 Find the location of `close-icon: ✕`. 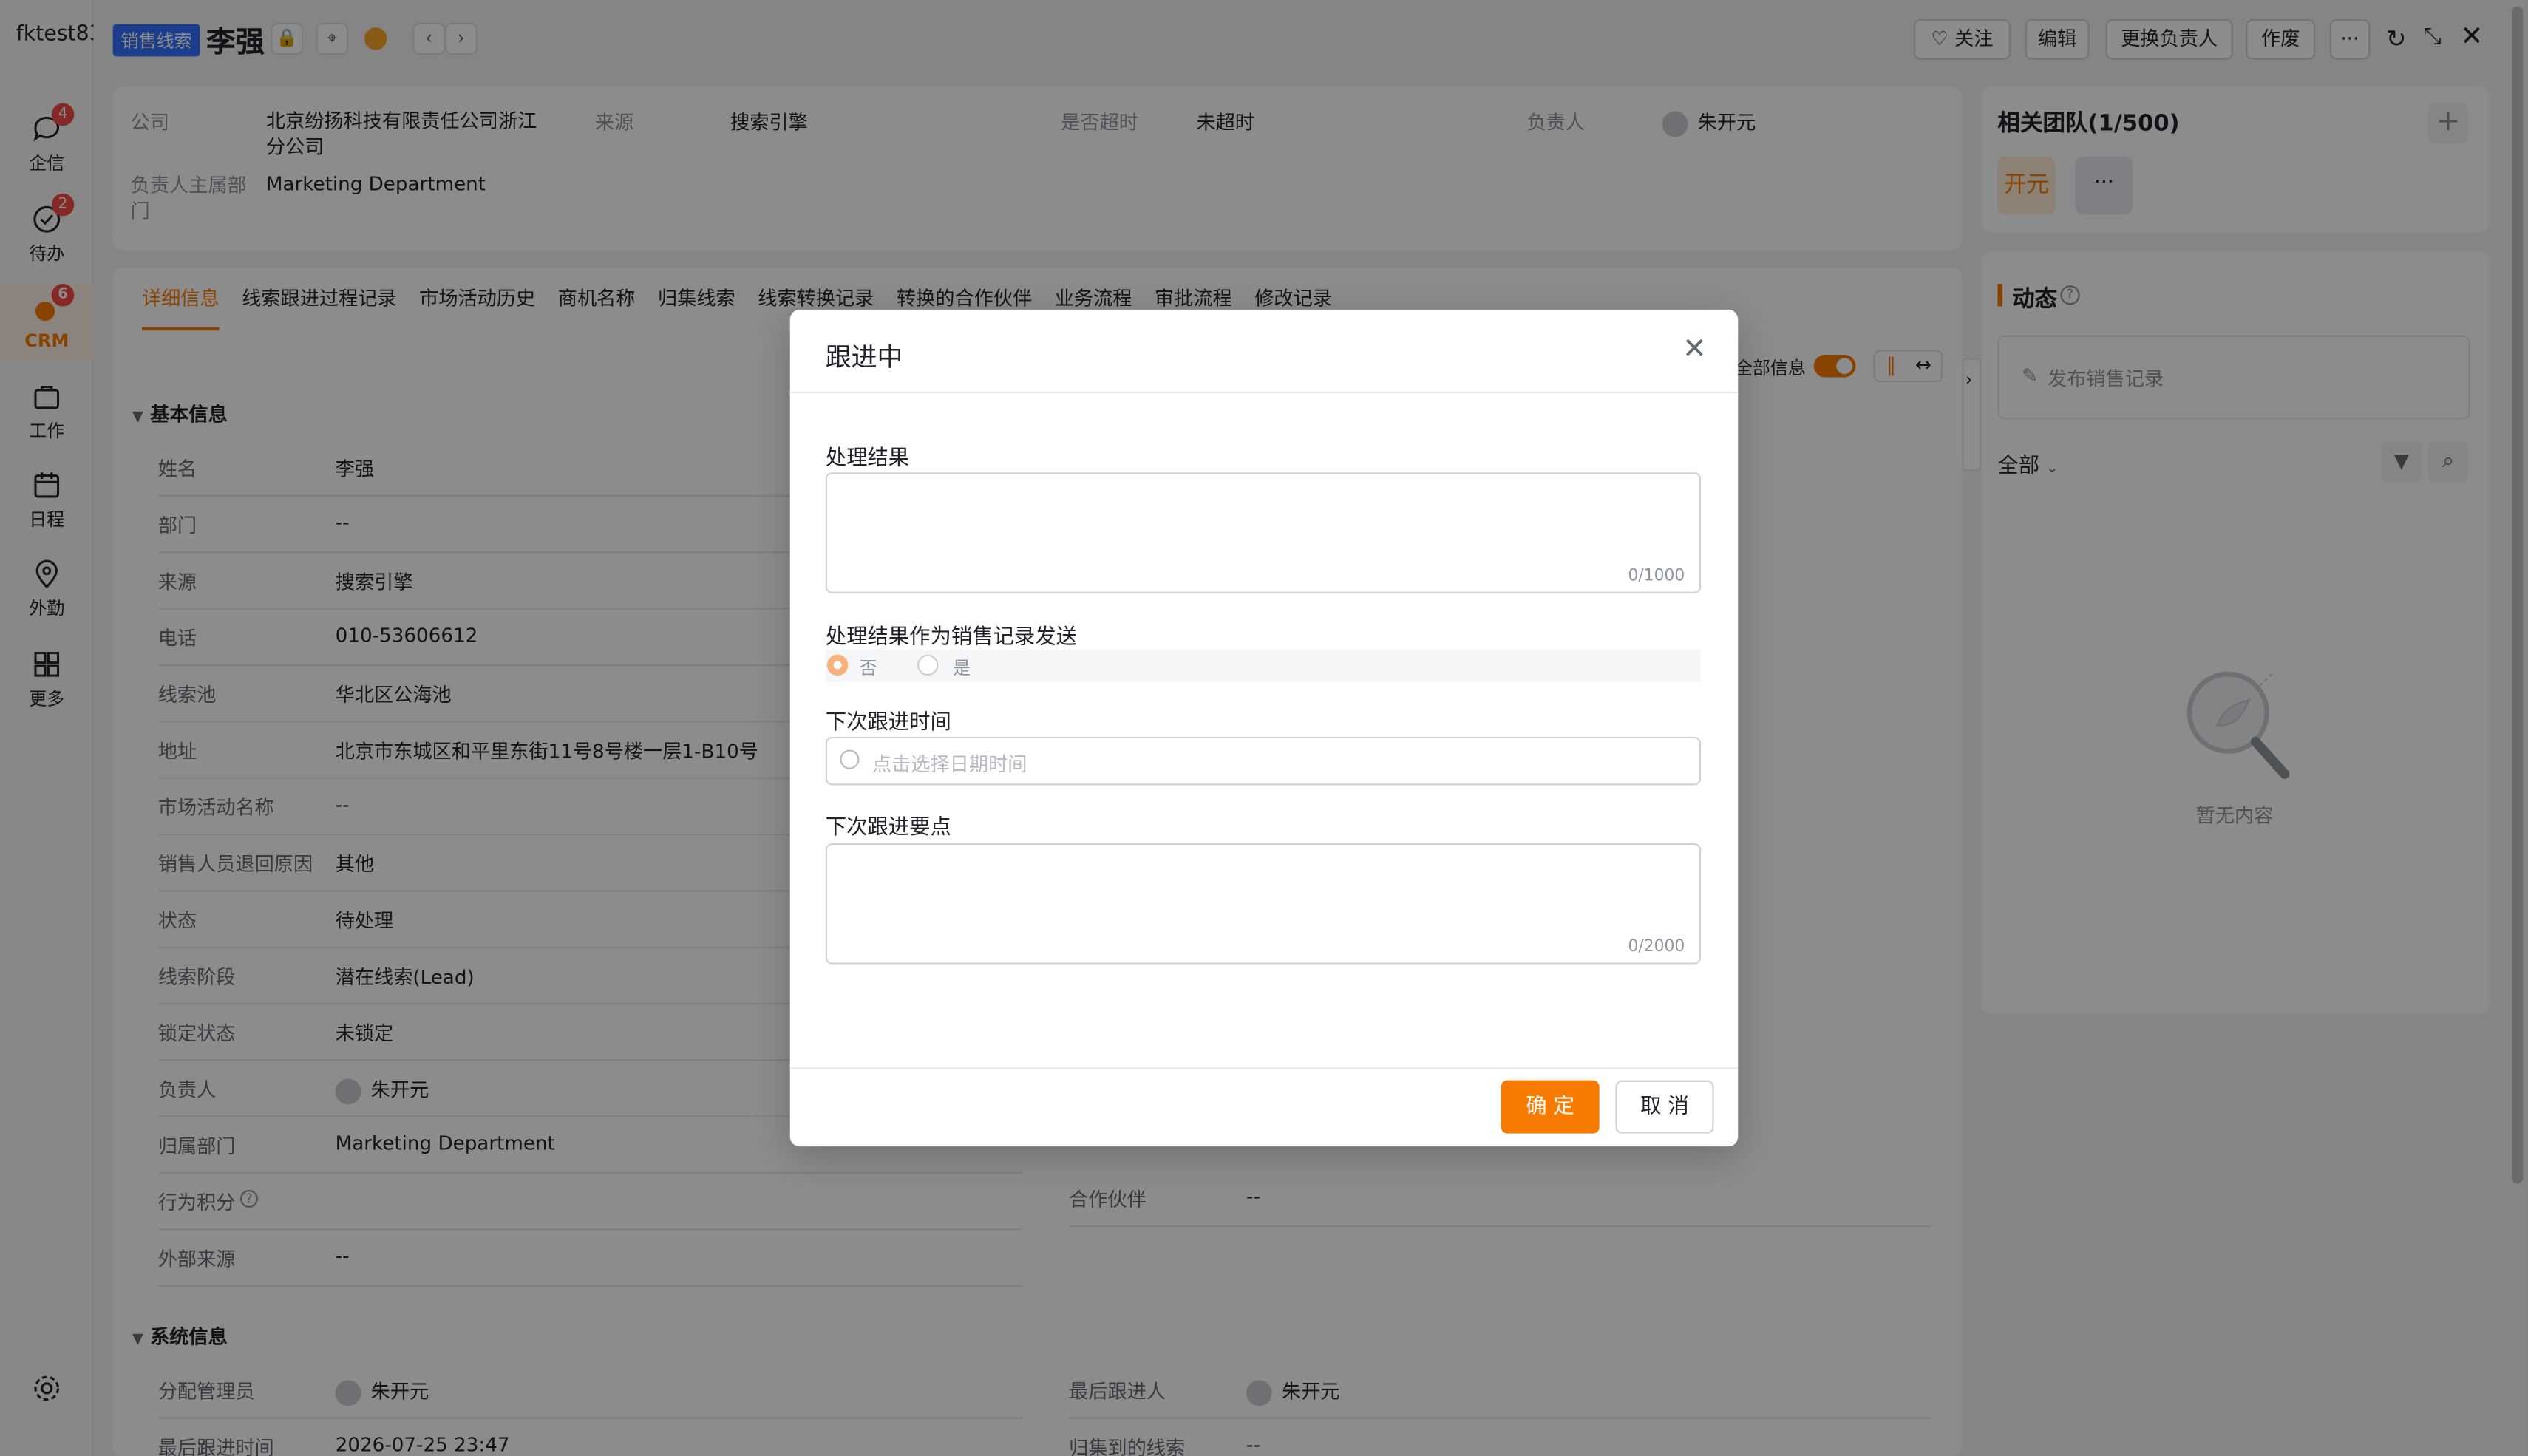

close-icon: ✕ is located at coordinates (1694, 349).